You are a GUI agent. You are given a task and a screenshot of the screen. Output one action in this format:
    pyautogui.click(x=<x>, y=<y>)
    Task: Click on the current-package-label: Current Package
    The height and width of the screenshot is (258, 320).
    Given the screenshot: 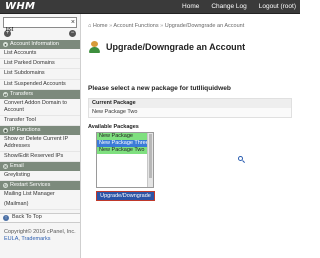 What is the action you would take?
    pyautogui.click(x=190, y=103)
    